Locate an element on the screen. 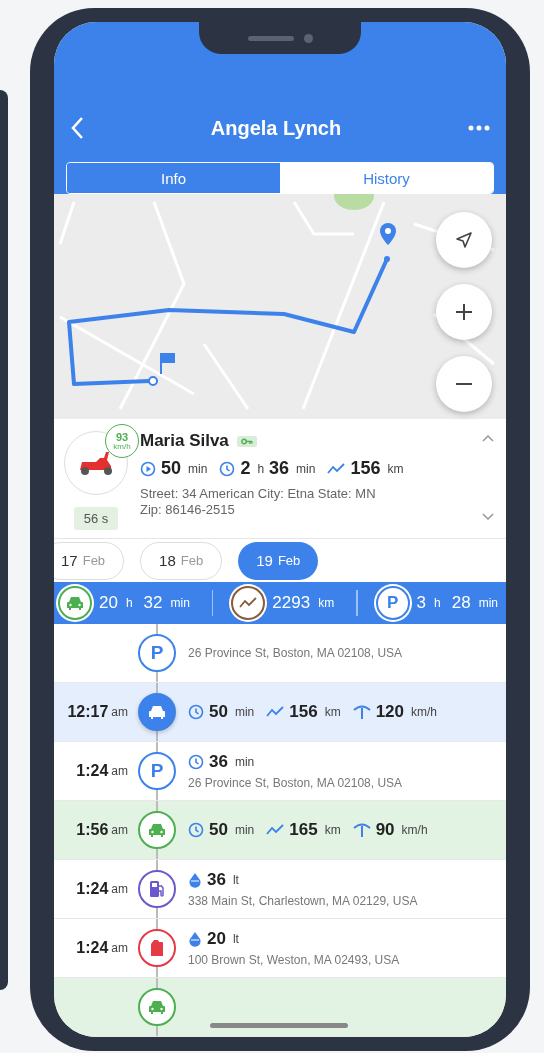 The height and width of the screenshot is (1053, 544). driver-name: Maria Silva is located at coordinates (184, 441).